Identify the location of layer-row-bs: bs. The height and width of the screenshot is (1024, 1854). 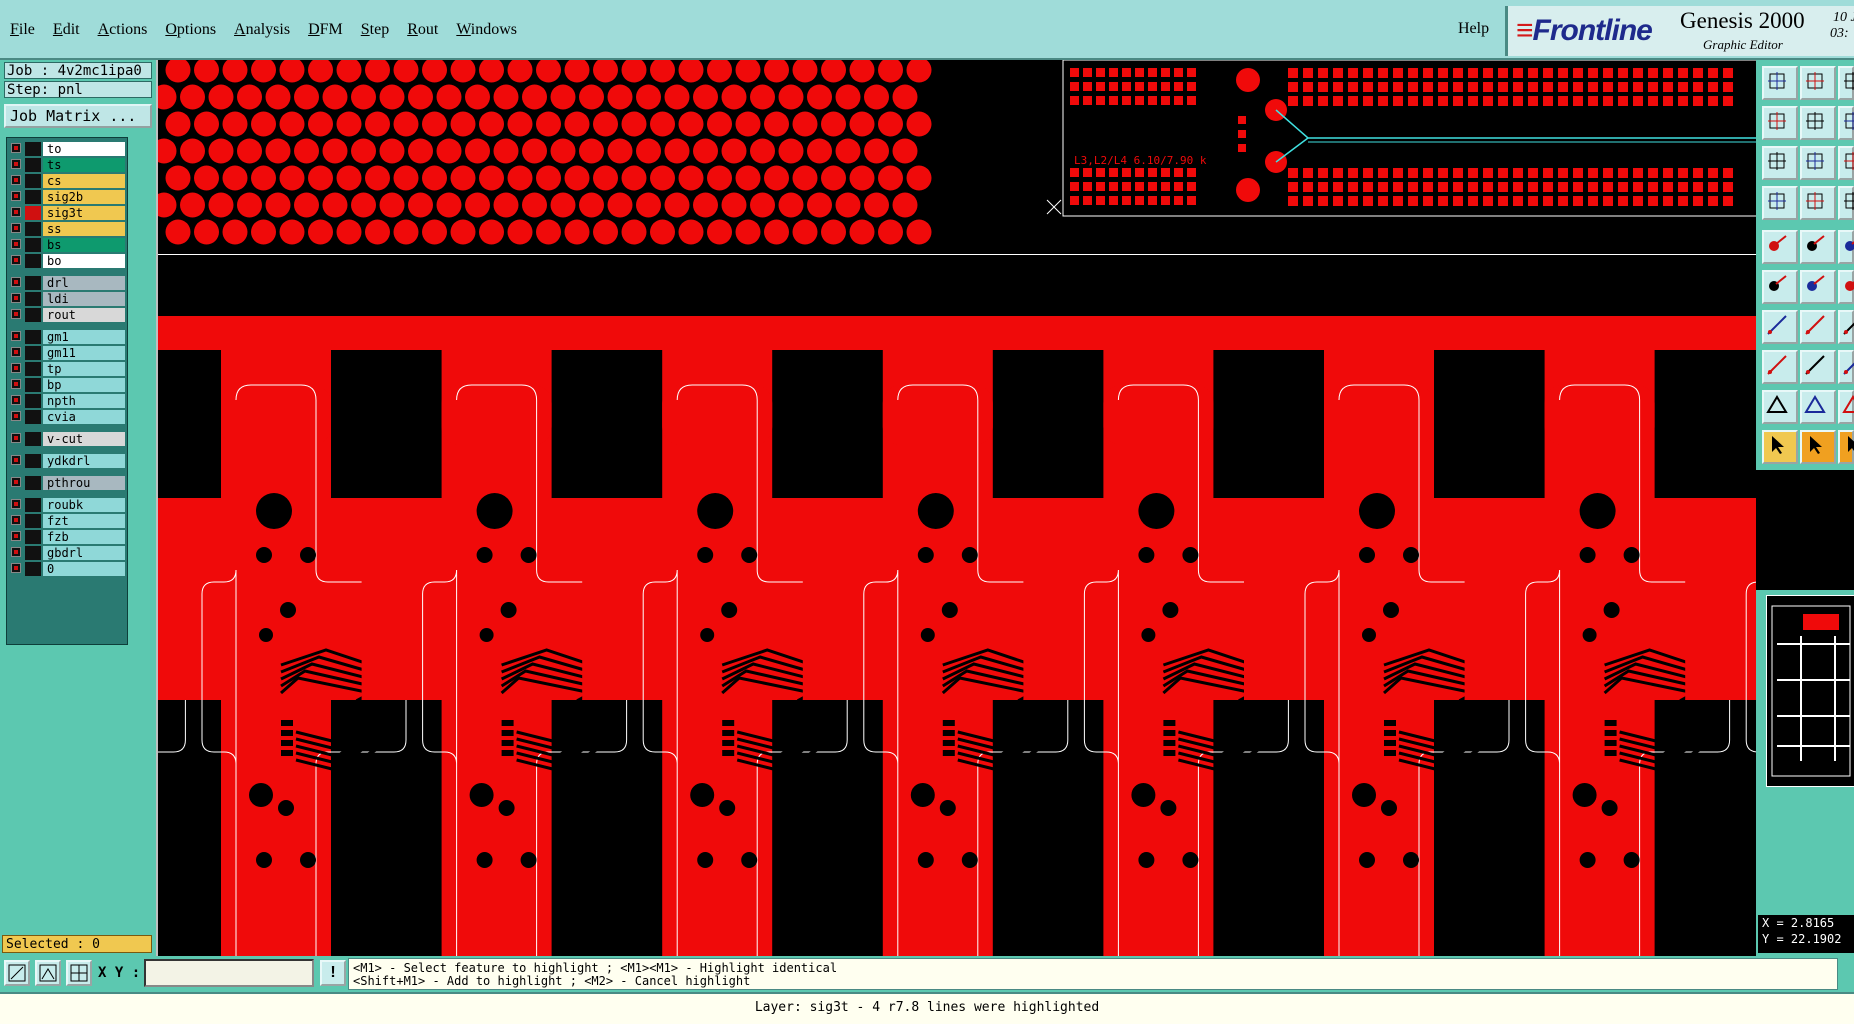
(67, 245).